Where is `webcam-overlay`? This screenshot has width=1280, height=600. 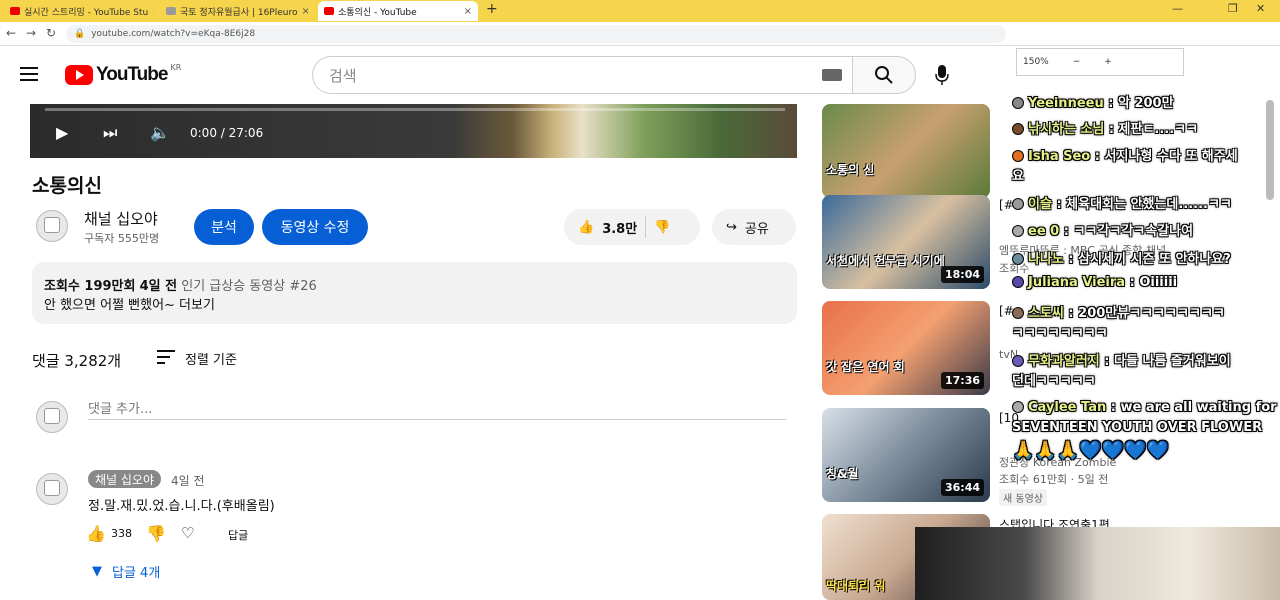 webcam-overlay is located at coordinates (1097, 563).